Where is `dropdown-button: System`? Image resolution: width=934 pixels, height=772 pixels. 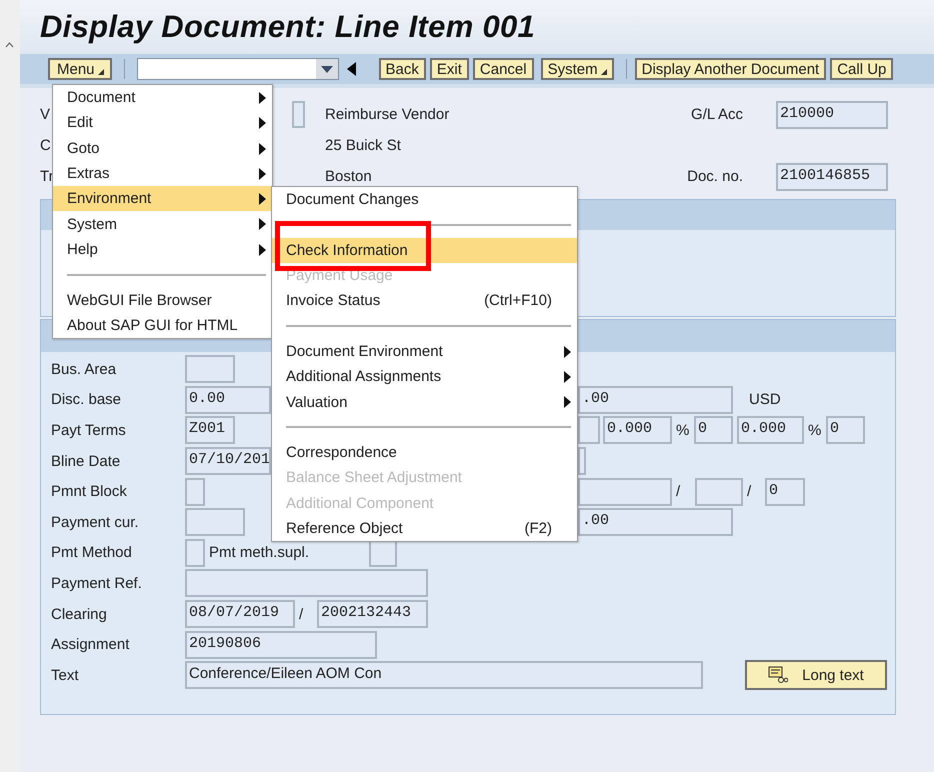
dropdown-button: System is located at coordinates (577, 69).